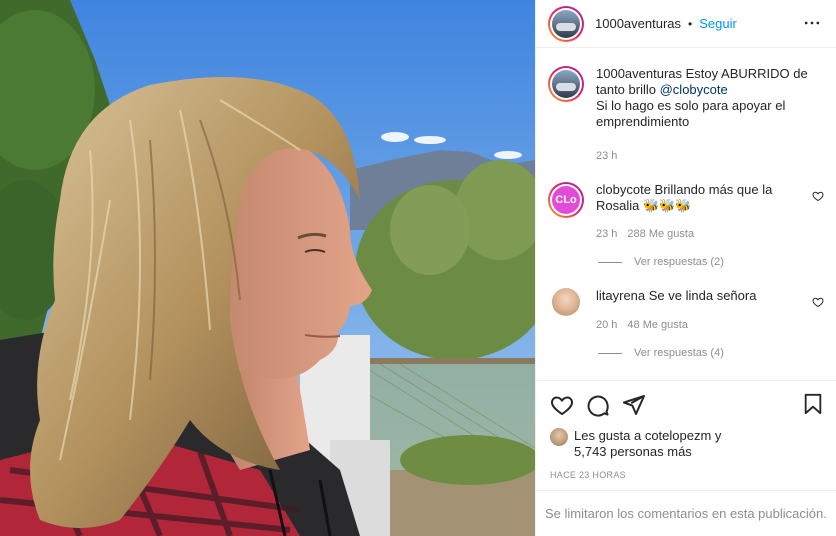 Image resolution: width=836 pixels, height=536 pixels. What do you see at coordinates (718, 23) in the screenshot?
I see `follow-button: Seguir` at bounding box center [718, 23].